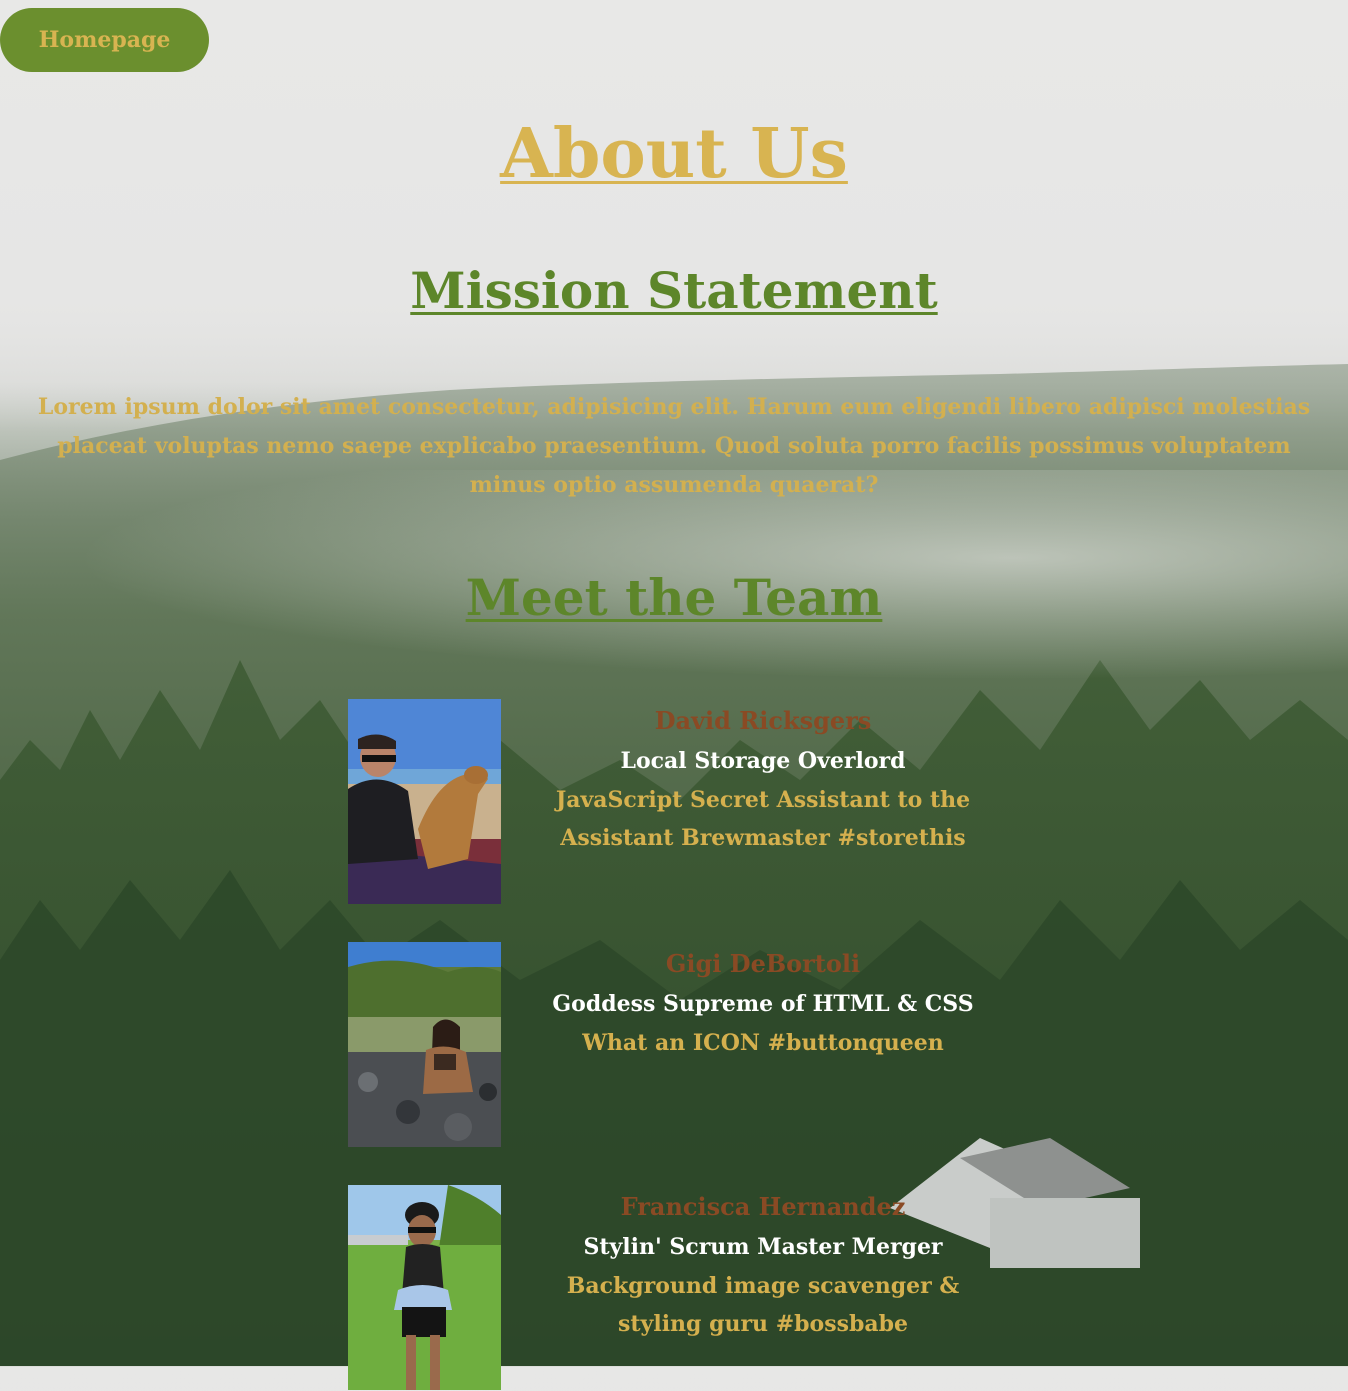  Describe the element at coordinates (763, 963) in the screenshot. I see `member-name: Gigi DeBortoli` at that location.